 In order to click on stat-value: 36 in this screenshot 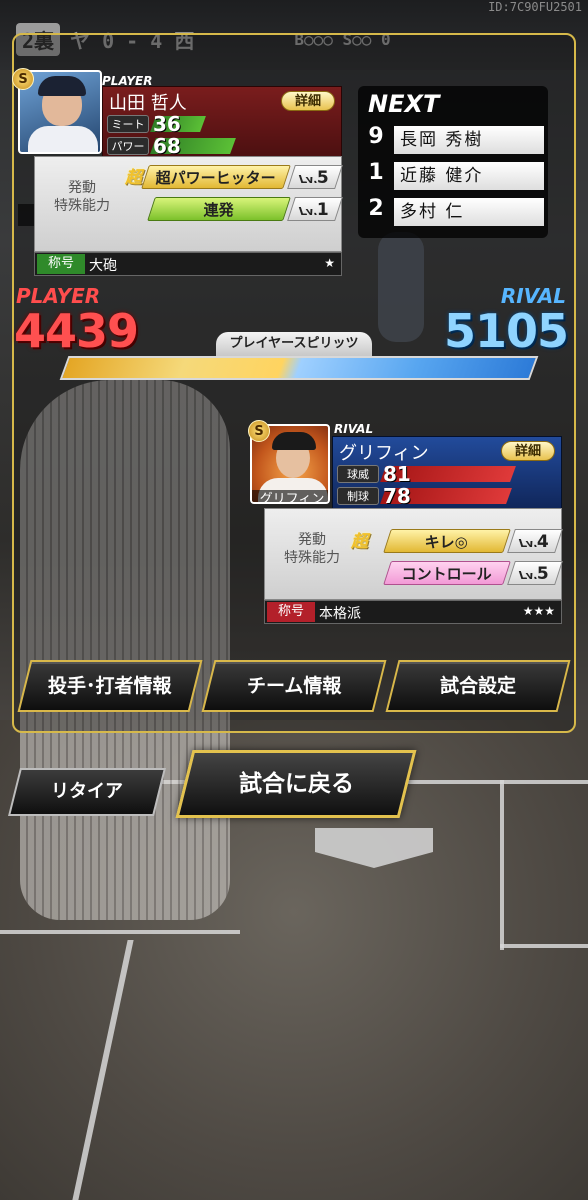, I will do `click(167, 124)`.